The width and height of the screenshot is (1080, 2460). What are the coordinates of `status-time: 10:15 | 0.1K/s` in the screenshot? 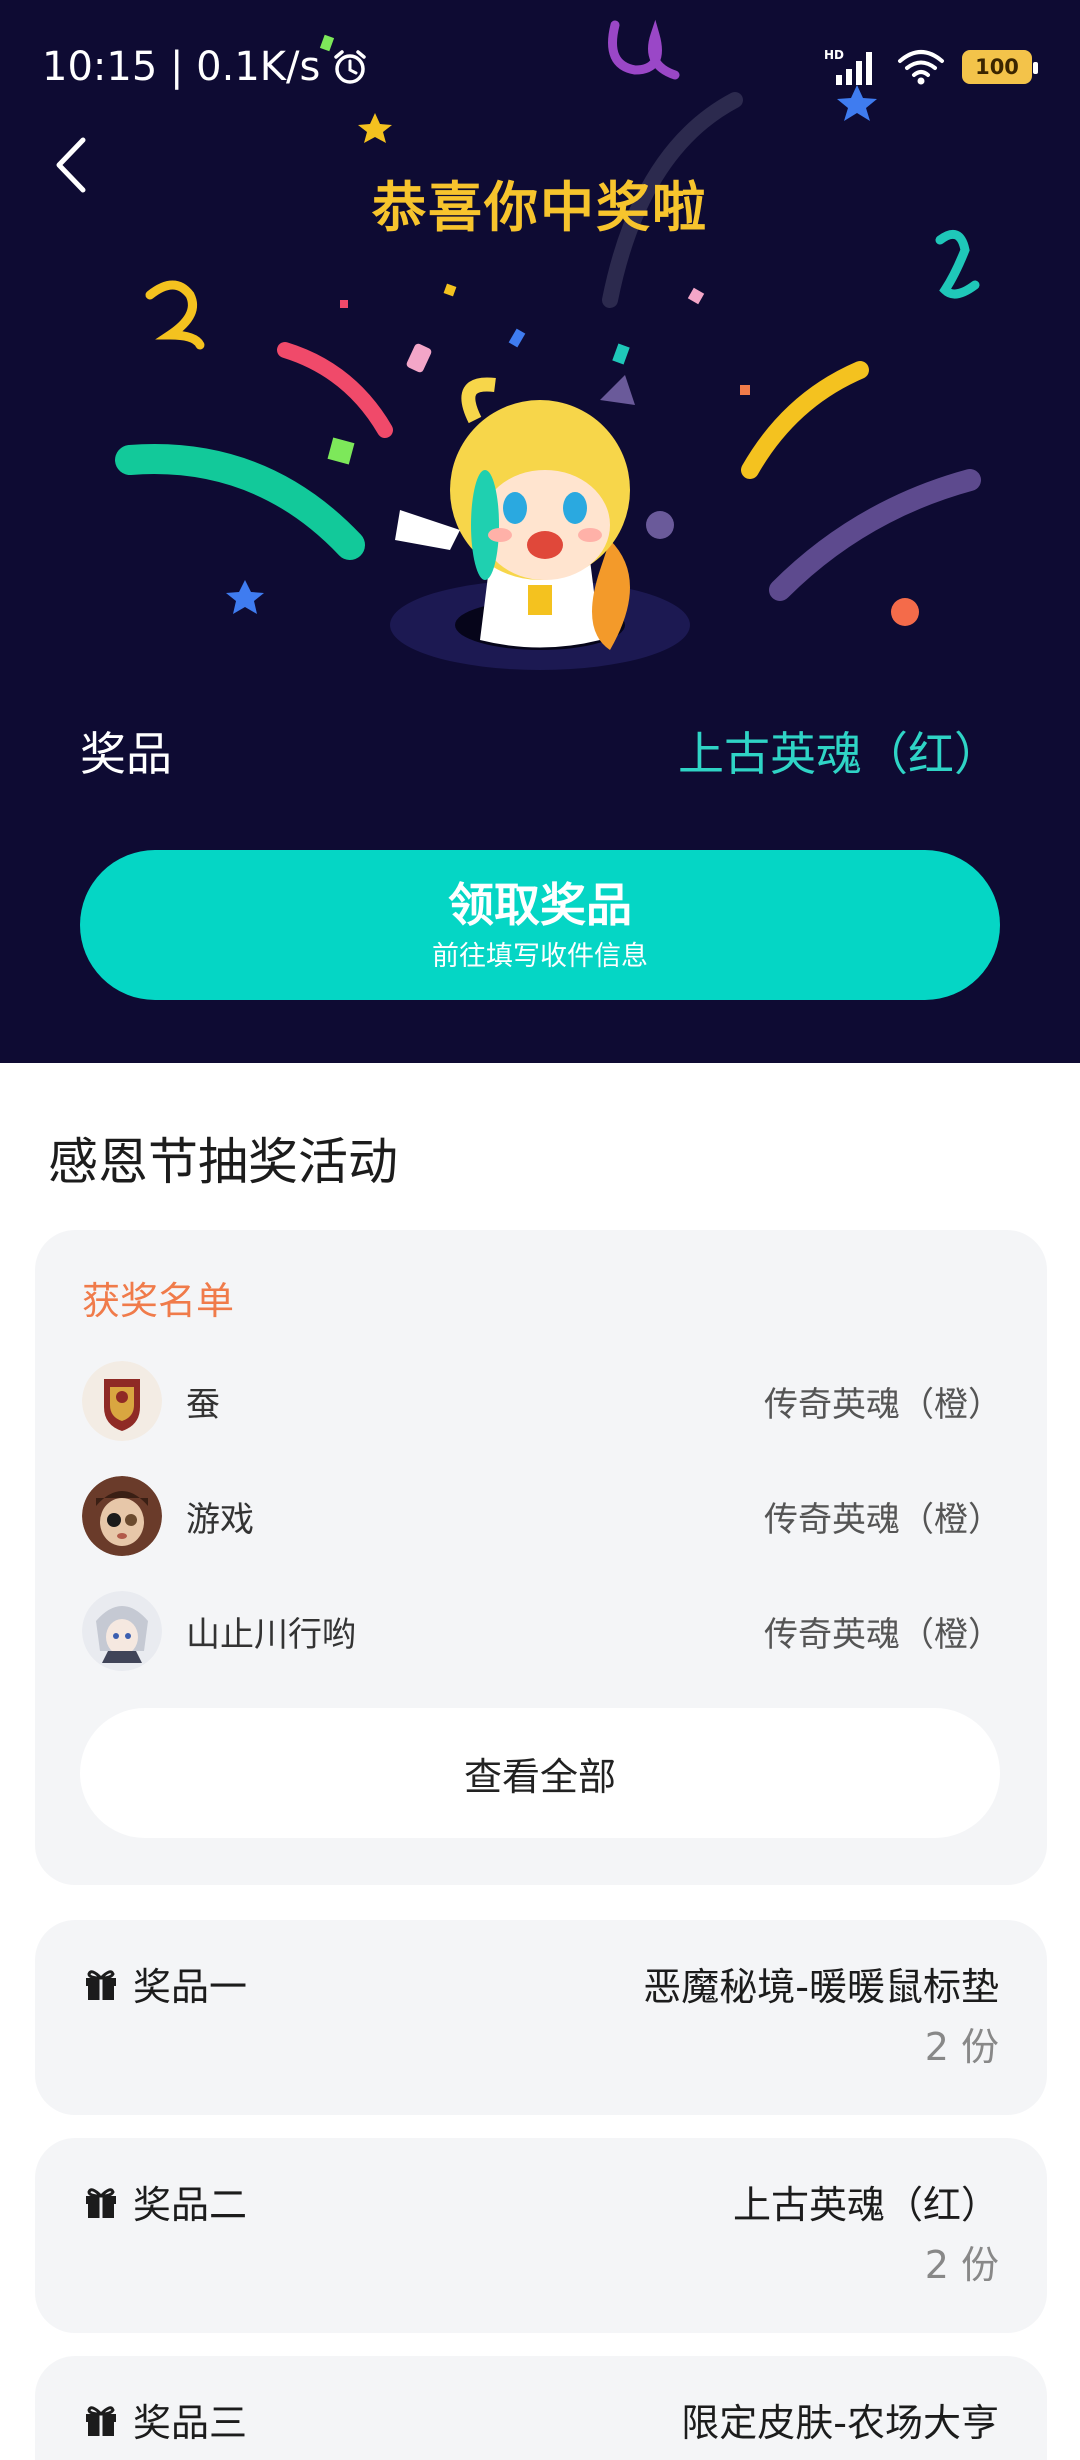 It's located at (181, 67).